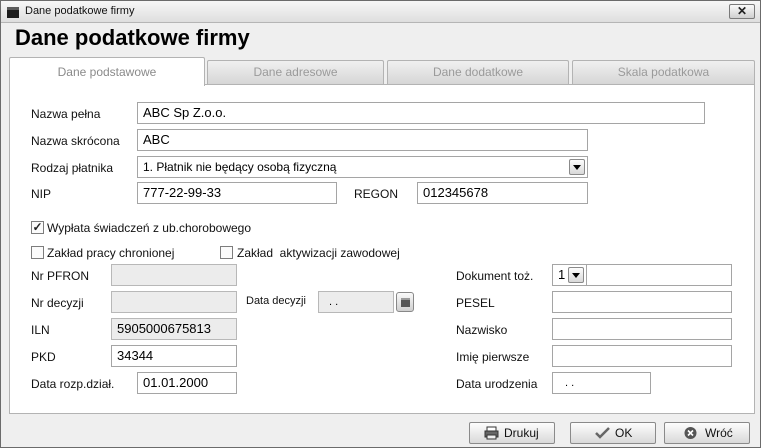  Describe the element at coordinates (380, 12) in the screenshot. I see `title-bar: Dane podatkowe firmy ✕` at that location.